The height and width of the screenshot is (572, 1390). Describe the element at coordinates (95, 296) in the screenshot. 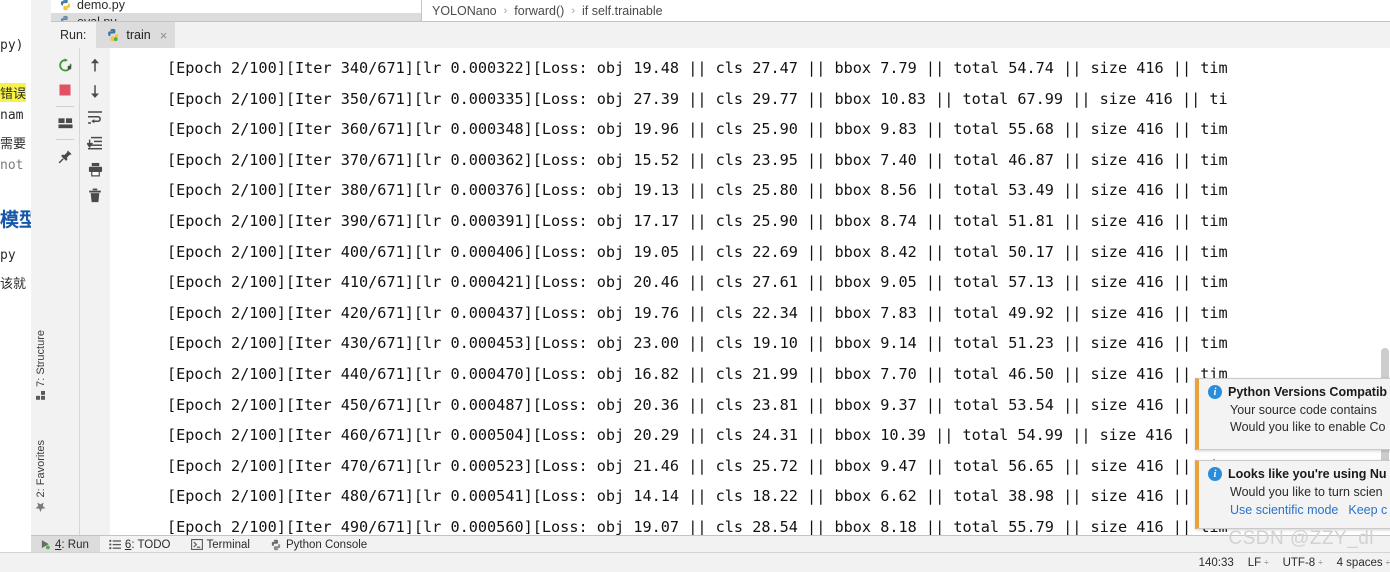

I see `run-toolbar-secondary` at that location.